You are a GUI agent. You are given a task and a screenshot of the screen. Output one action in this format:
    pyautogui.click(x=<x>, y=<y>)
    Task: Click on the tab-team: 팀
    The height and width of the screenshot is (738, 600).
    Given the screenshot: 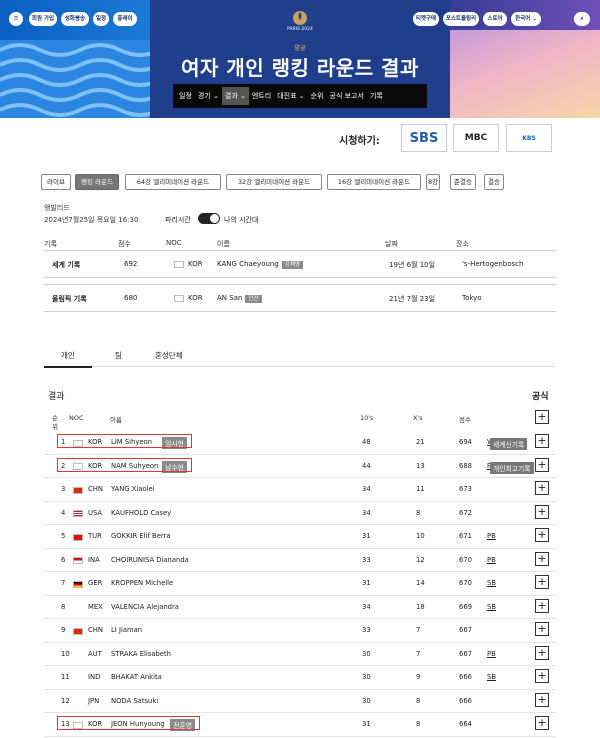 What is the action you would take?
    pyautogui.click(x=118, y=355)
    